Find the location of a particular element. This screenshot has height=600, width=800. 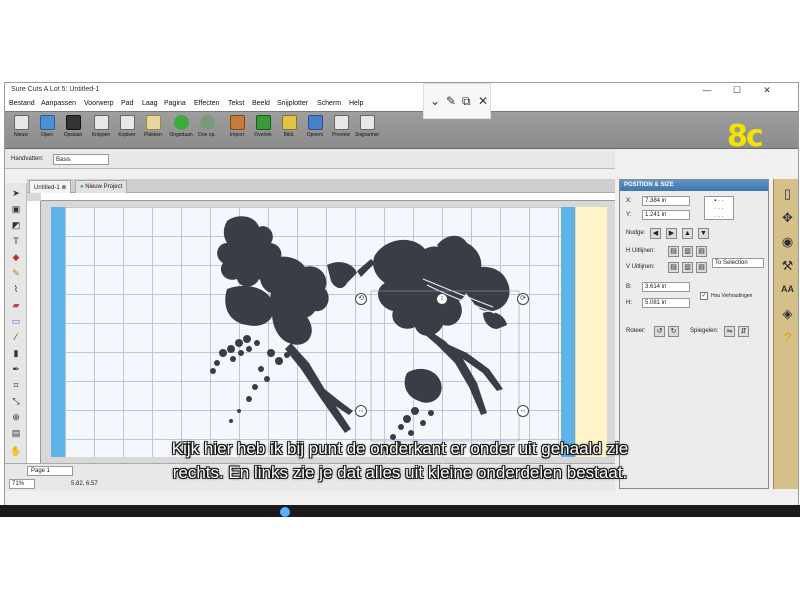

nudge-up-button: ▲ is located at coordinates (687, 233).